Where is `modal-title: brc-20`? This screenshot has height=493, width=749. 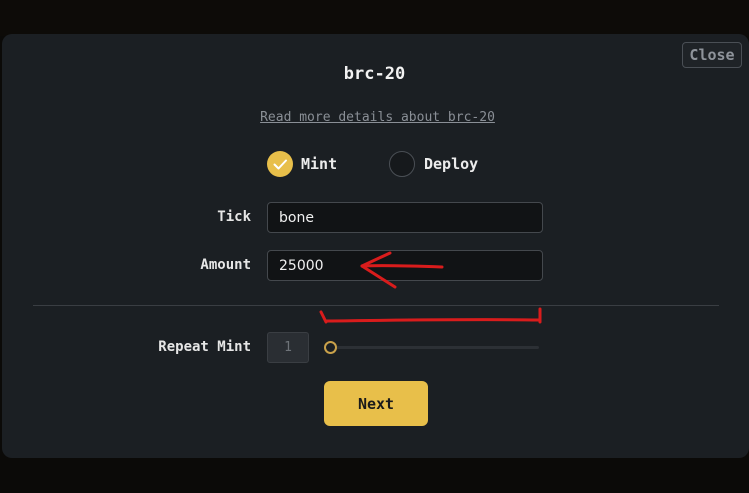 modal-title: brc-20 is located at coordinates (374, 74).